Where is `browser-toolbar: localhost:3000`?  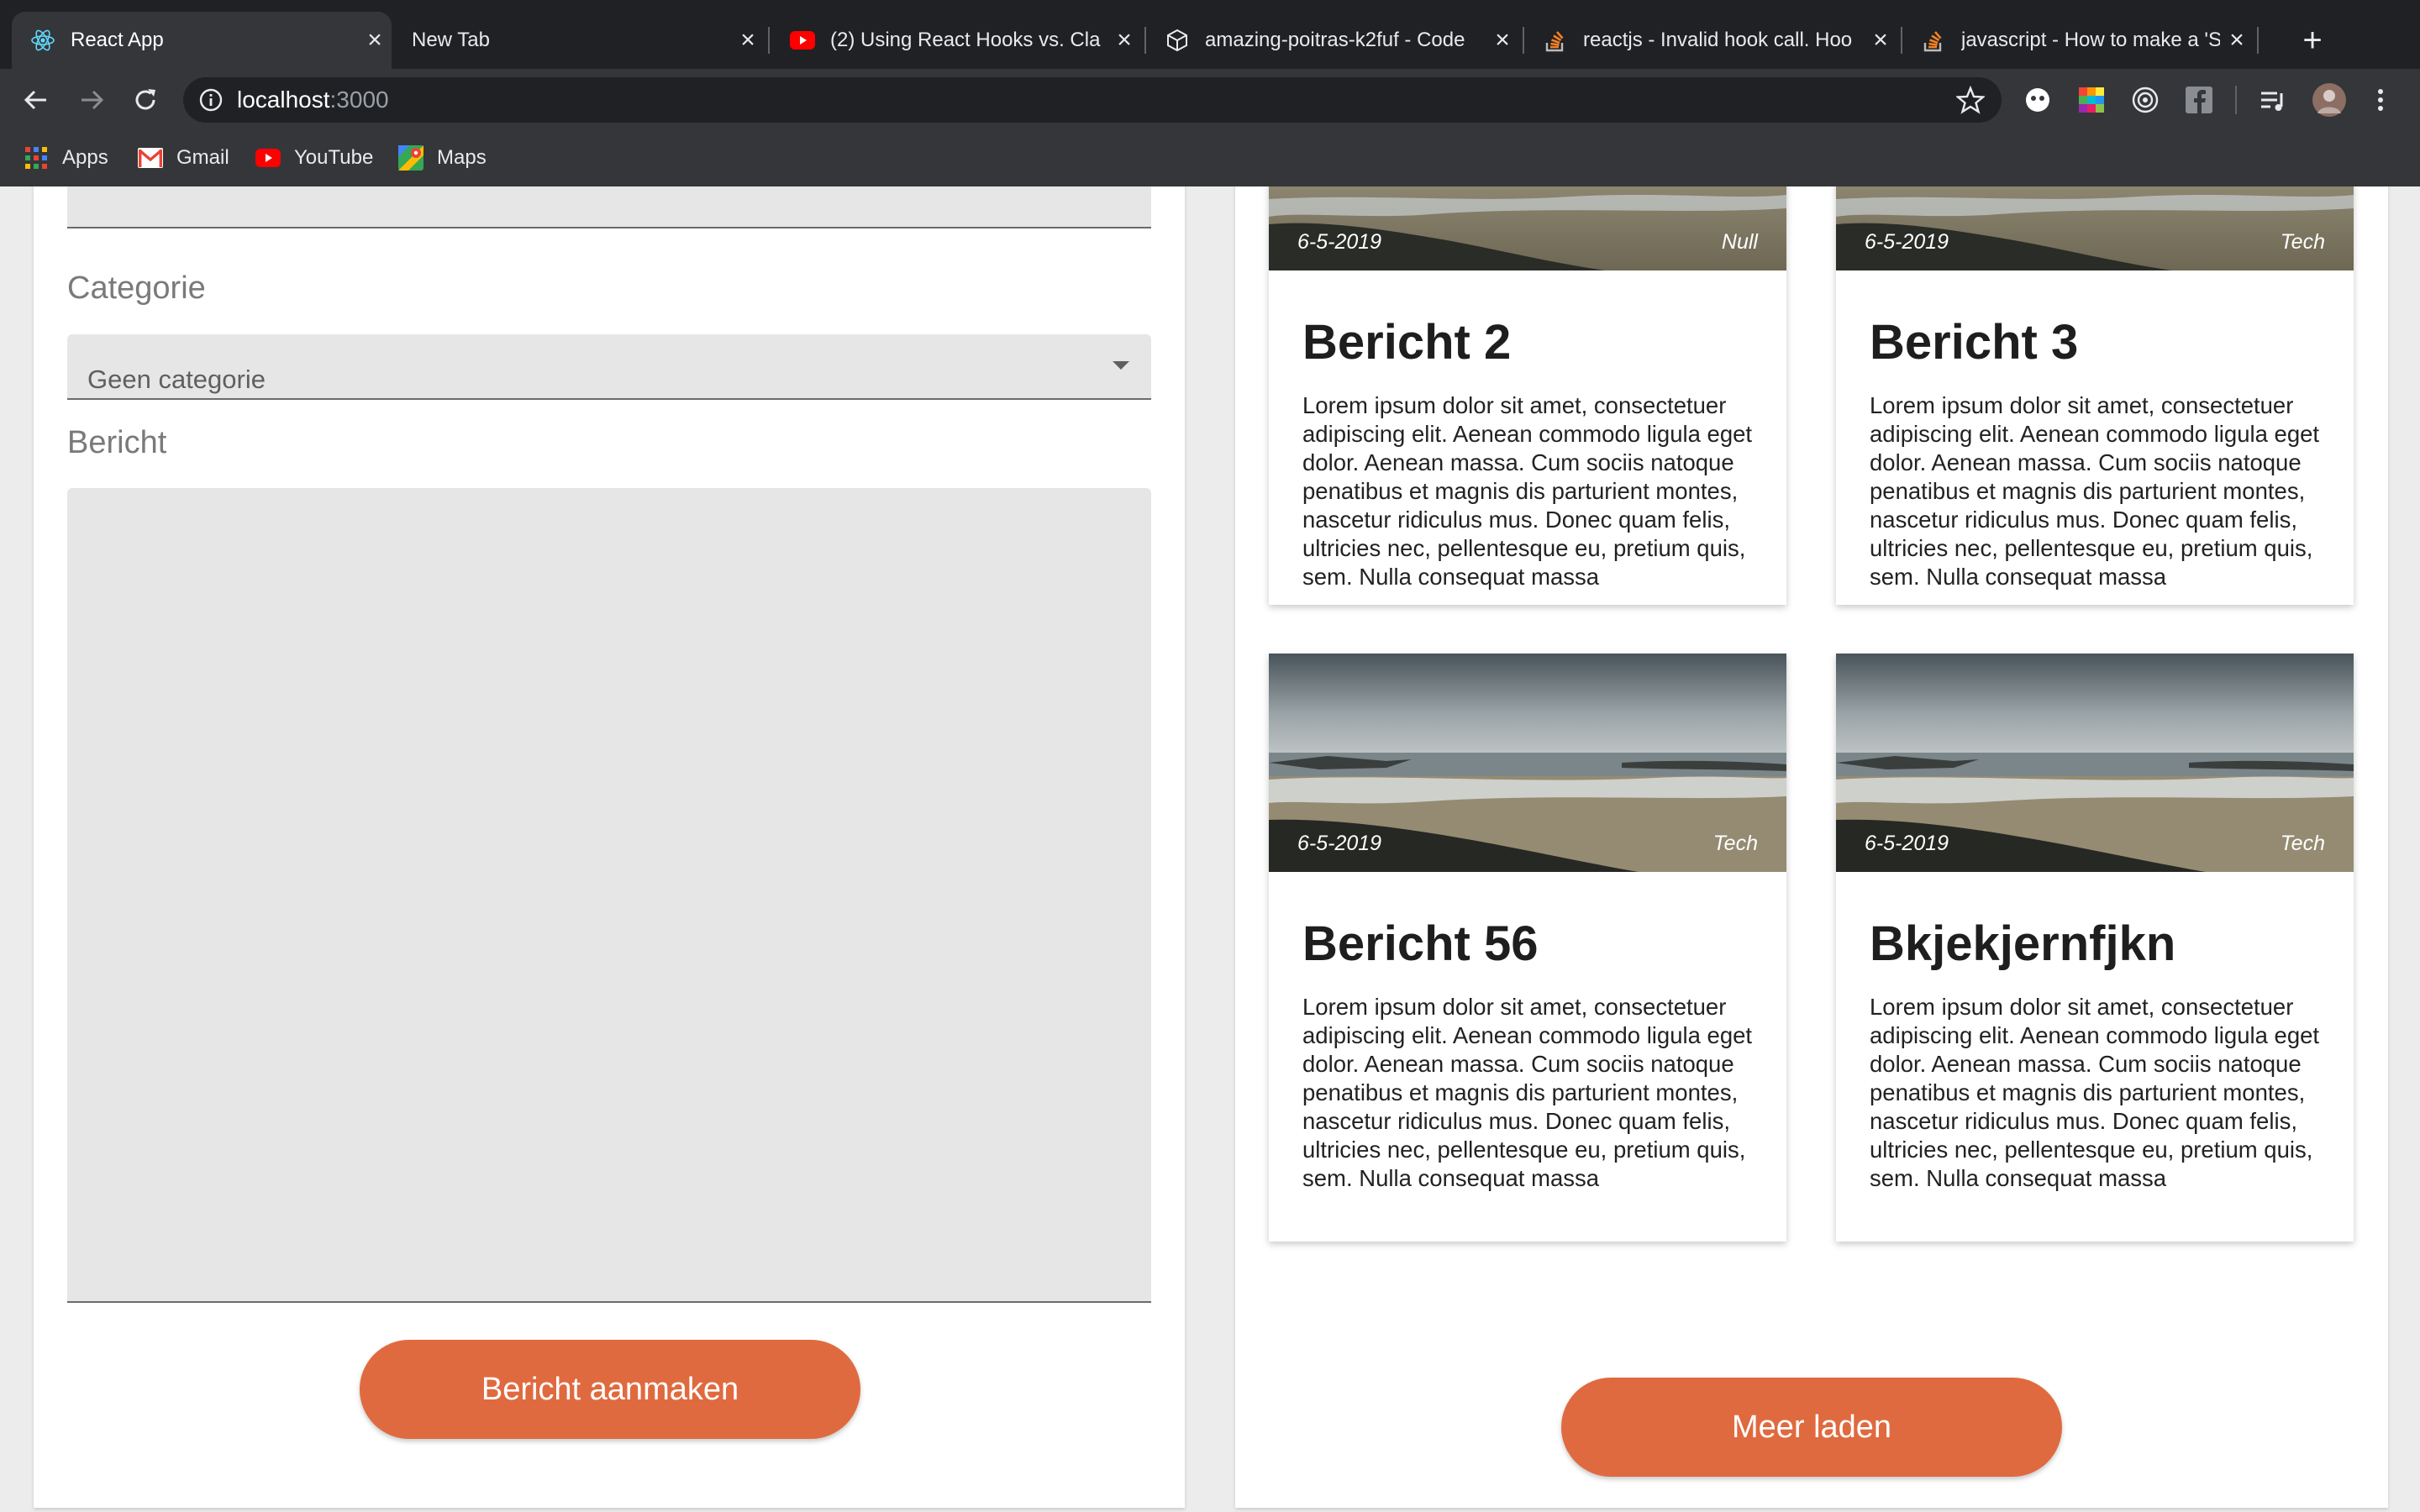 browser-toolbar: localhost:3000 is located at coordinates (1210, 100).